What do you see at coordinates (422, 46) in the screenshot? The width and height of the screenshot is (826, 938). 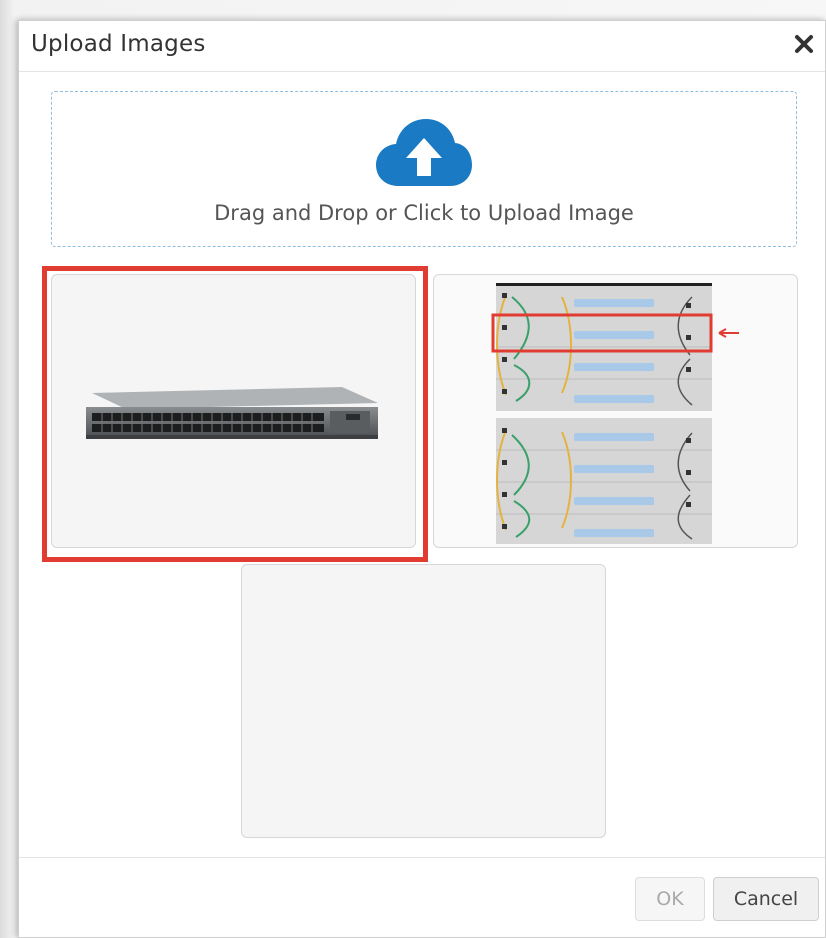 I see `dialog-header: Upload Images` at bounding box center [422, 46].